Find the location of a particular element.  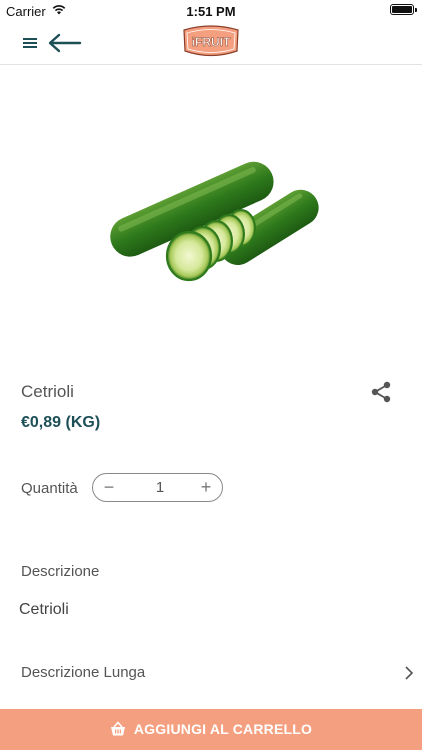

product-name: Cetrioli is located at coordinates (47, 391).